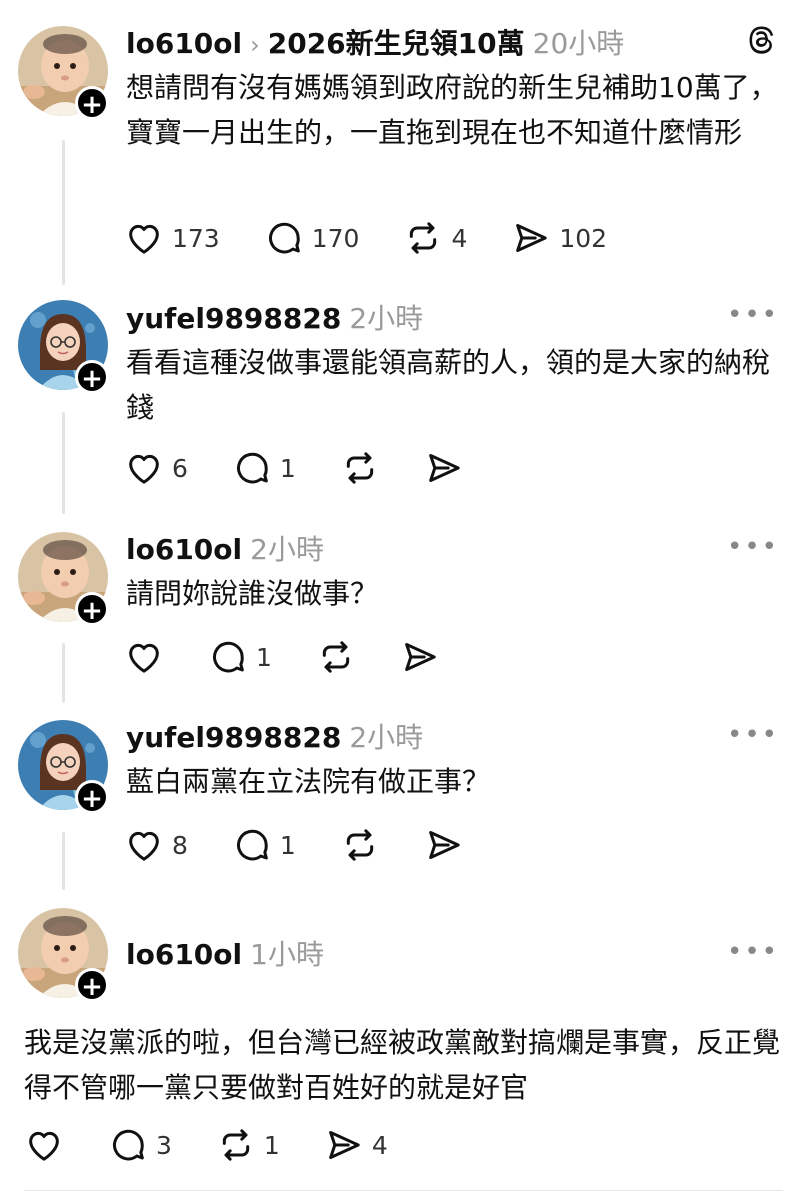 The width and height of the screenshot is (807, 1200). Describe the element at coordinates (448, 385) in the screenshot. I see `post-text: 看看這種沒做事還能領高薪的人，領的是大家的納稅錢` at that location.